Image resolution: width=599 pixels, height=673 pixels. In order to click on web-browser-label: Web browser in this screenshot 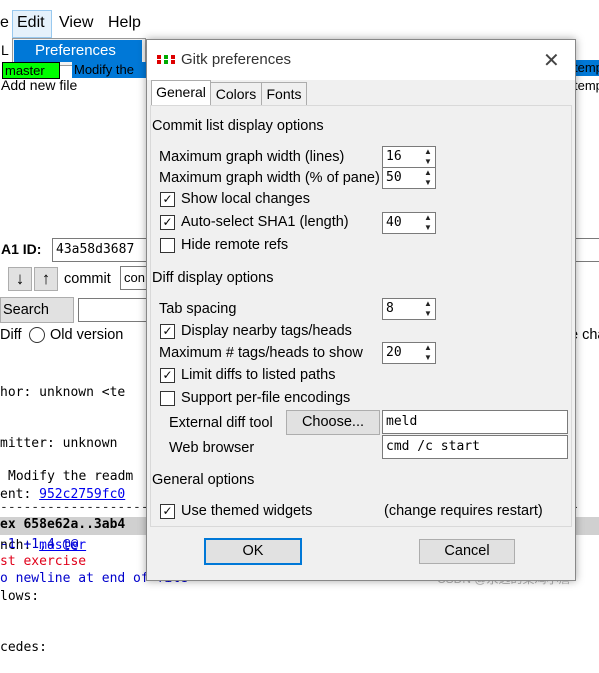, I will do `click(212, 448)`.